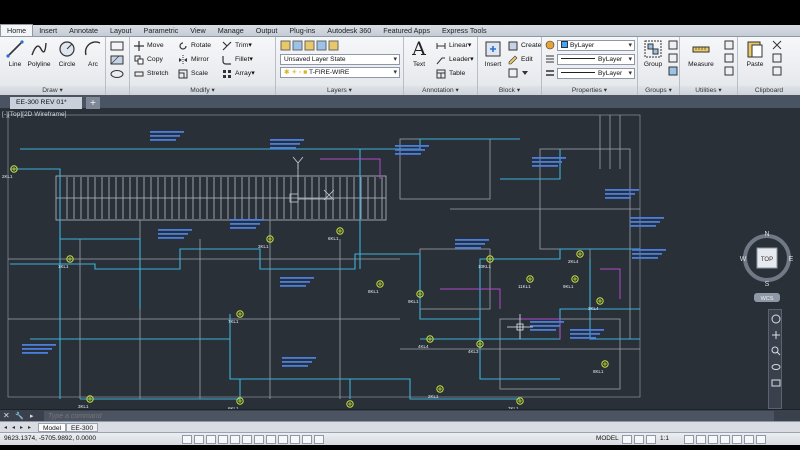  Describe the element at coordinates (310, 45) in the screenshot. I see `layer-tools-icons` at that location.